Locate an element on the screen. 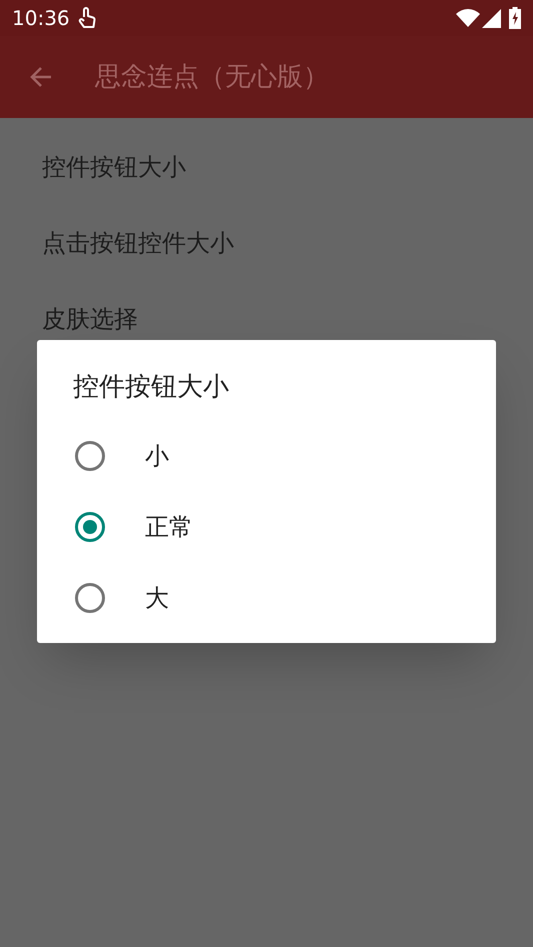 This screenshot has height=947, width=533. signal-icon is located at coordinates (491, 18).